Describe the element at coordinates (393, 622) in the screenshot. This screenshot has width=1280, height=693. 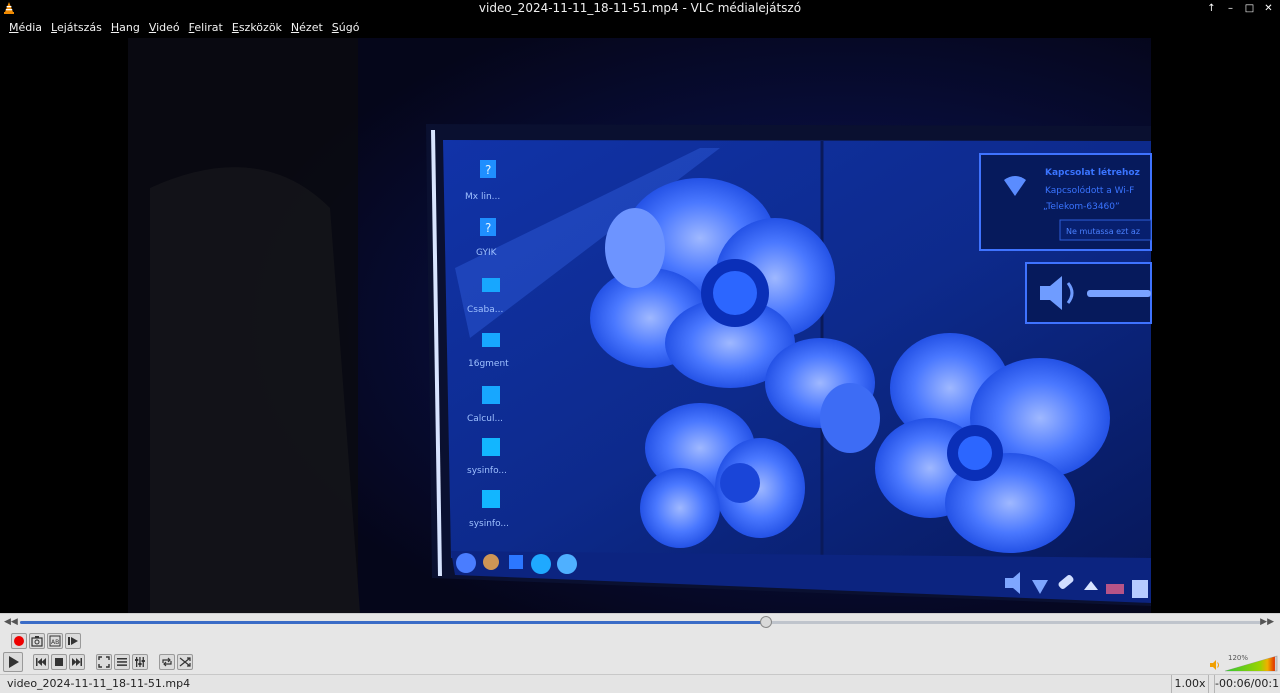
I see `seek-progress` at that location.